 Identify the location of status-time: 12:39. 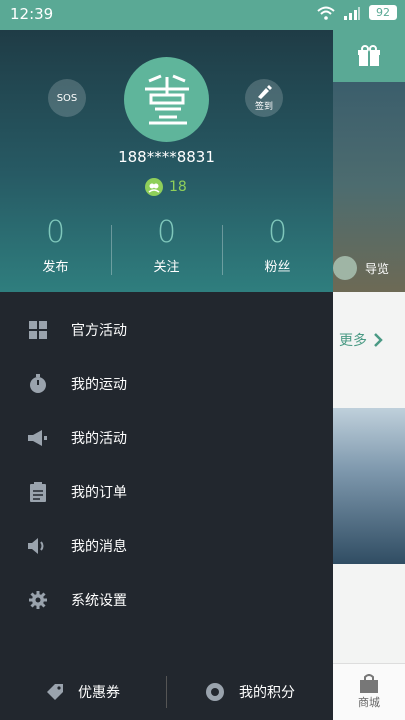
(32, 14).